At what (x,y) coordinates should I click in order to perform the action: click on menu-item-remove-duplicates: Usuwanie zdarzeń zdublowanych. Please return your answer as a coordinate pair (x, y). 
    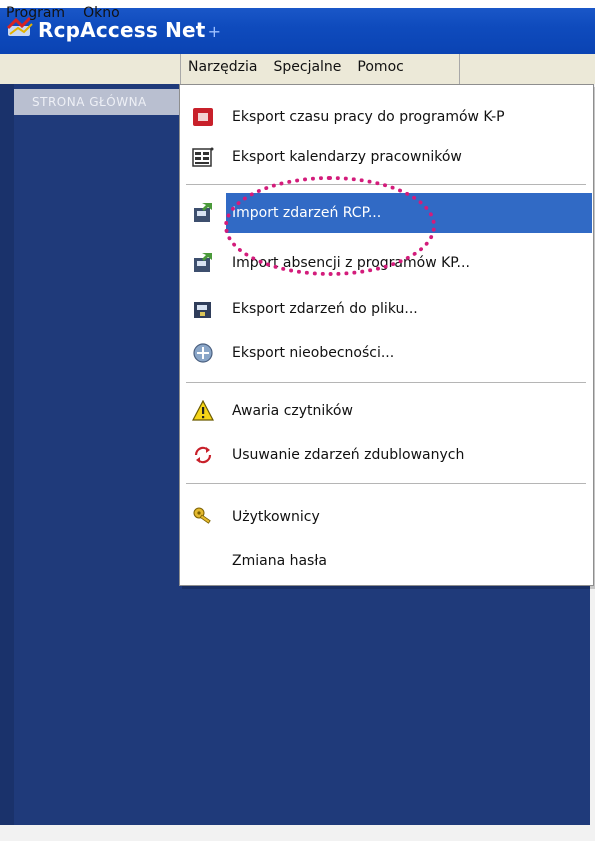
    Looking at the image, I should click on (386, 455).